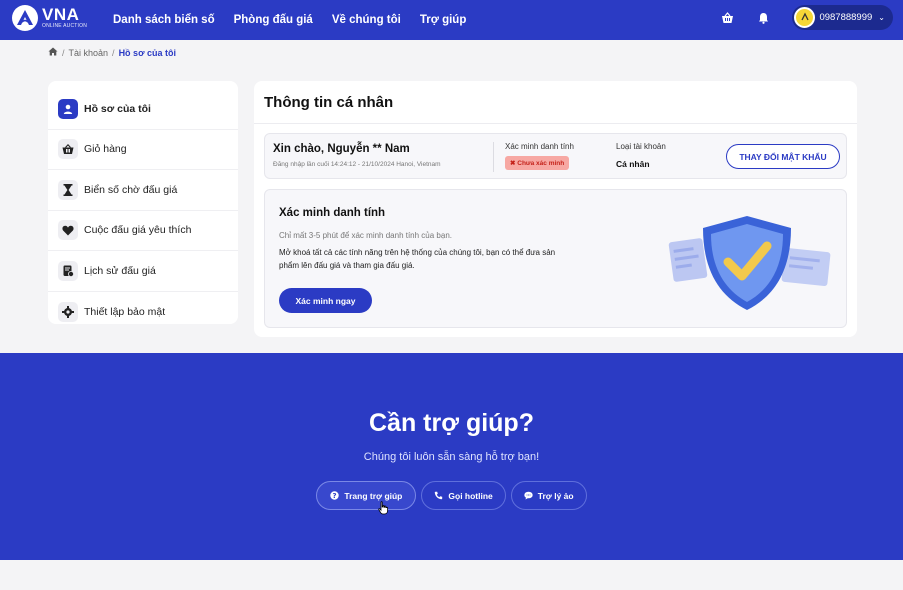 The height and width of the screenshot is (590, 903). What do you see at coordinates (53, 52) in the screenshot?
I see `home-icon` at bounding box center [53, 52].